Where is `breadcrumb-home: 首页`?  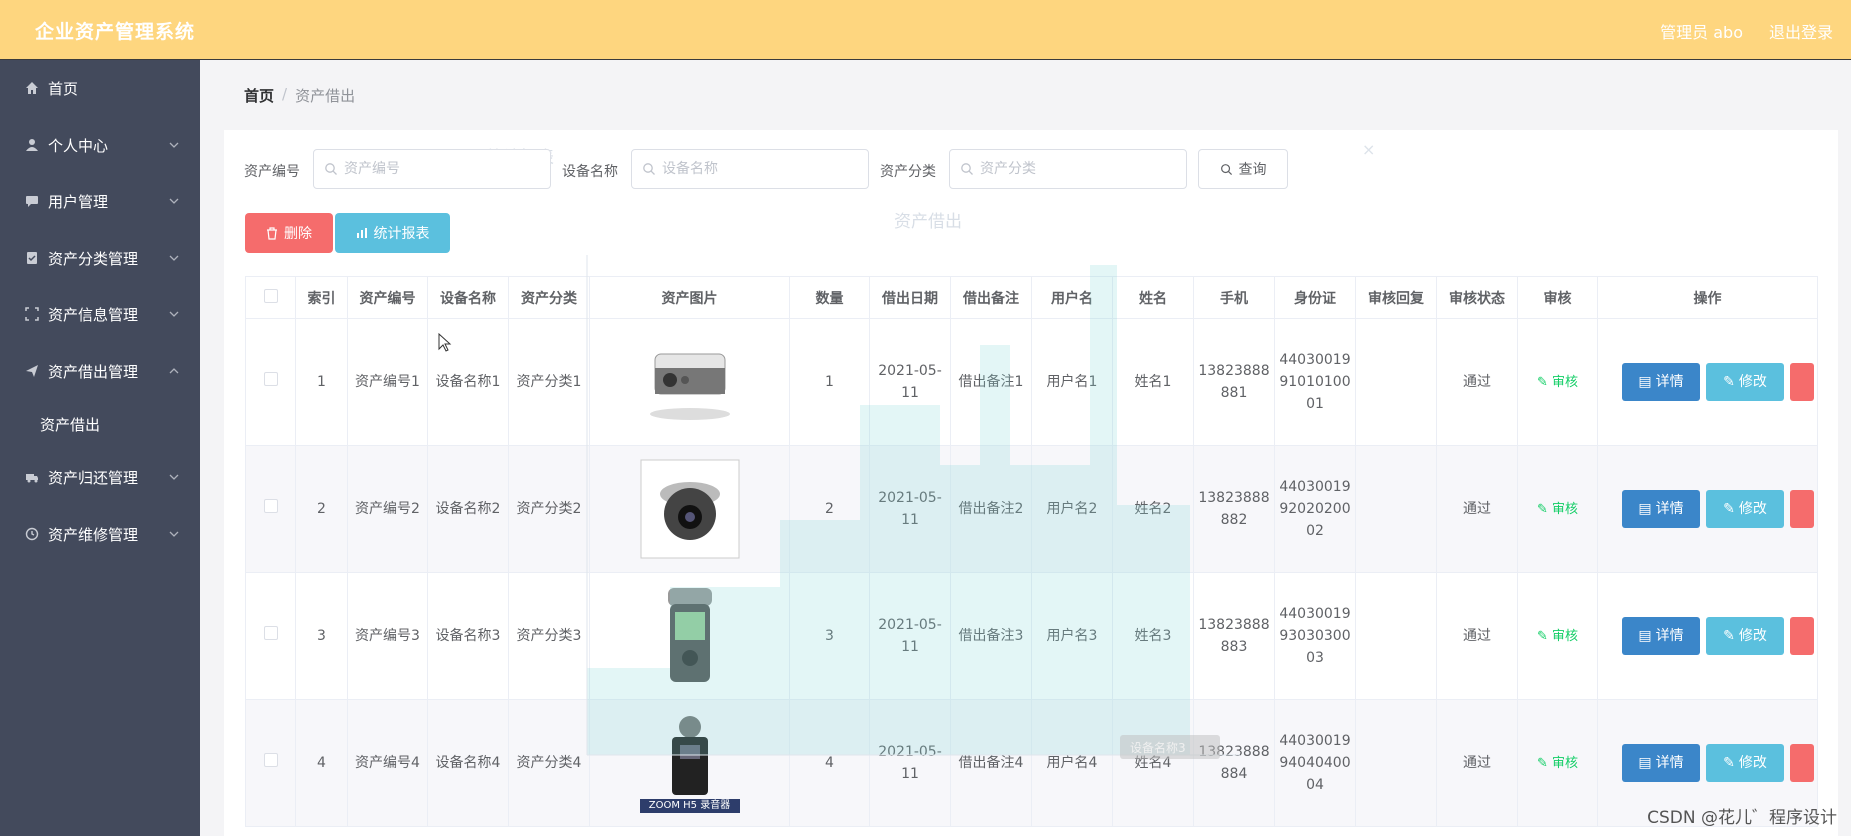 breadcrumb-home: 首页 is located at coordinates (259, 95).